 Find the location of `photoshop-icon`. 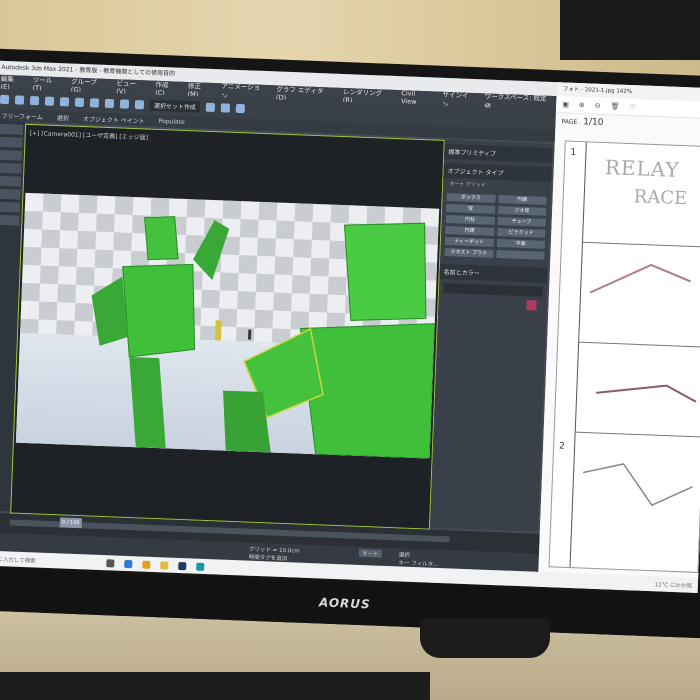

photoshop-icon is located at coordinates (182, 565).